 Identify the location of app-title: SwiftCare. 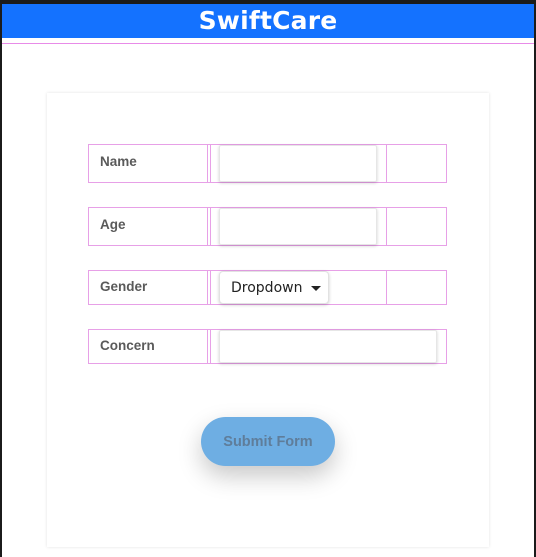
(268, 20).